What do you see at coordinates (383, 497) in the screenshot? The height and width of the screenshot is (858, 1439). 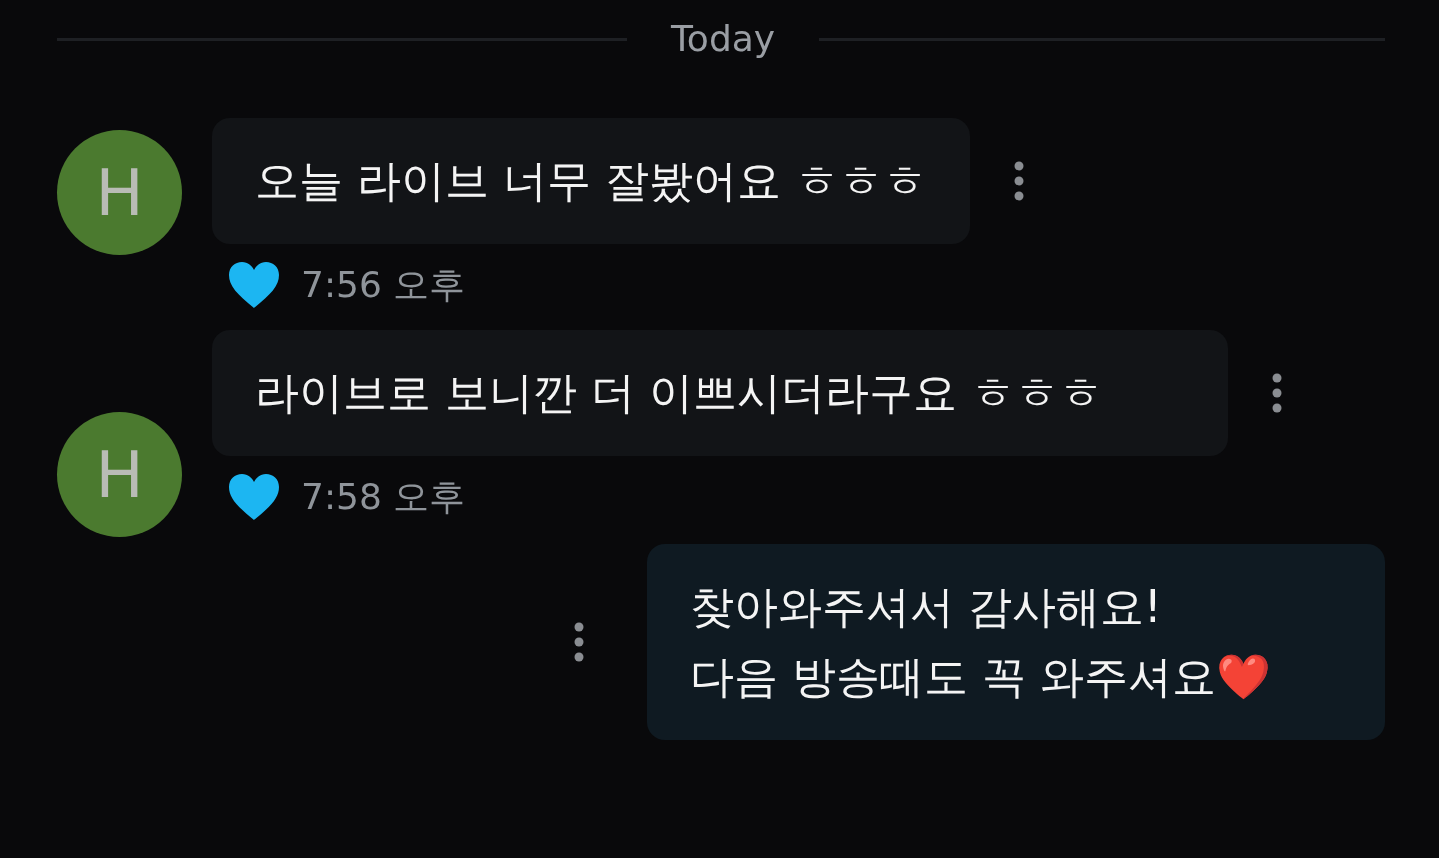 I see `timestamp: 7:58 오후` at bounding box center [383, 497].